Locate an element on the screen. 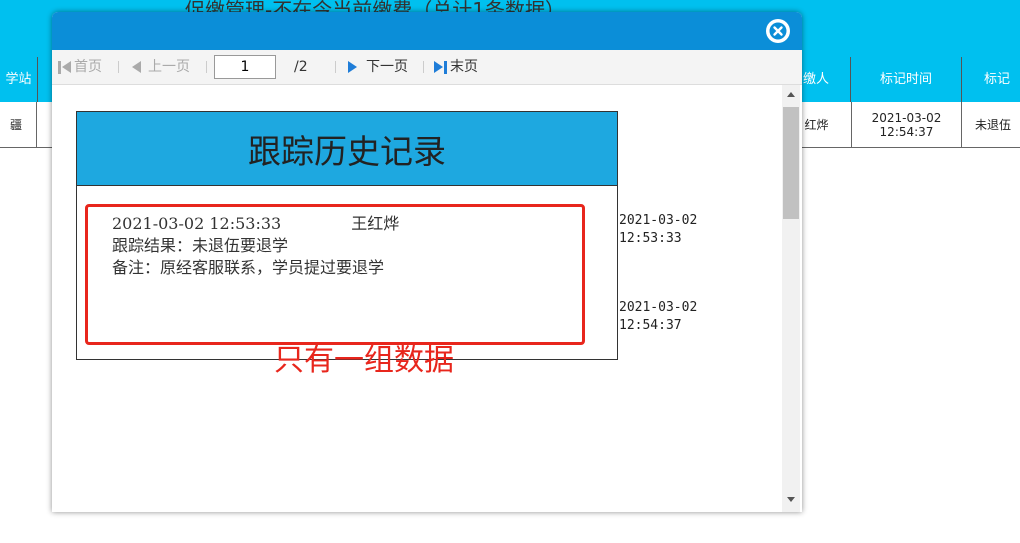 The width and height of the screenshot is (1020, 543). record-note: 备注：原经客服联系，学员提过要退学 is located at coordinates (248, 267).